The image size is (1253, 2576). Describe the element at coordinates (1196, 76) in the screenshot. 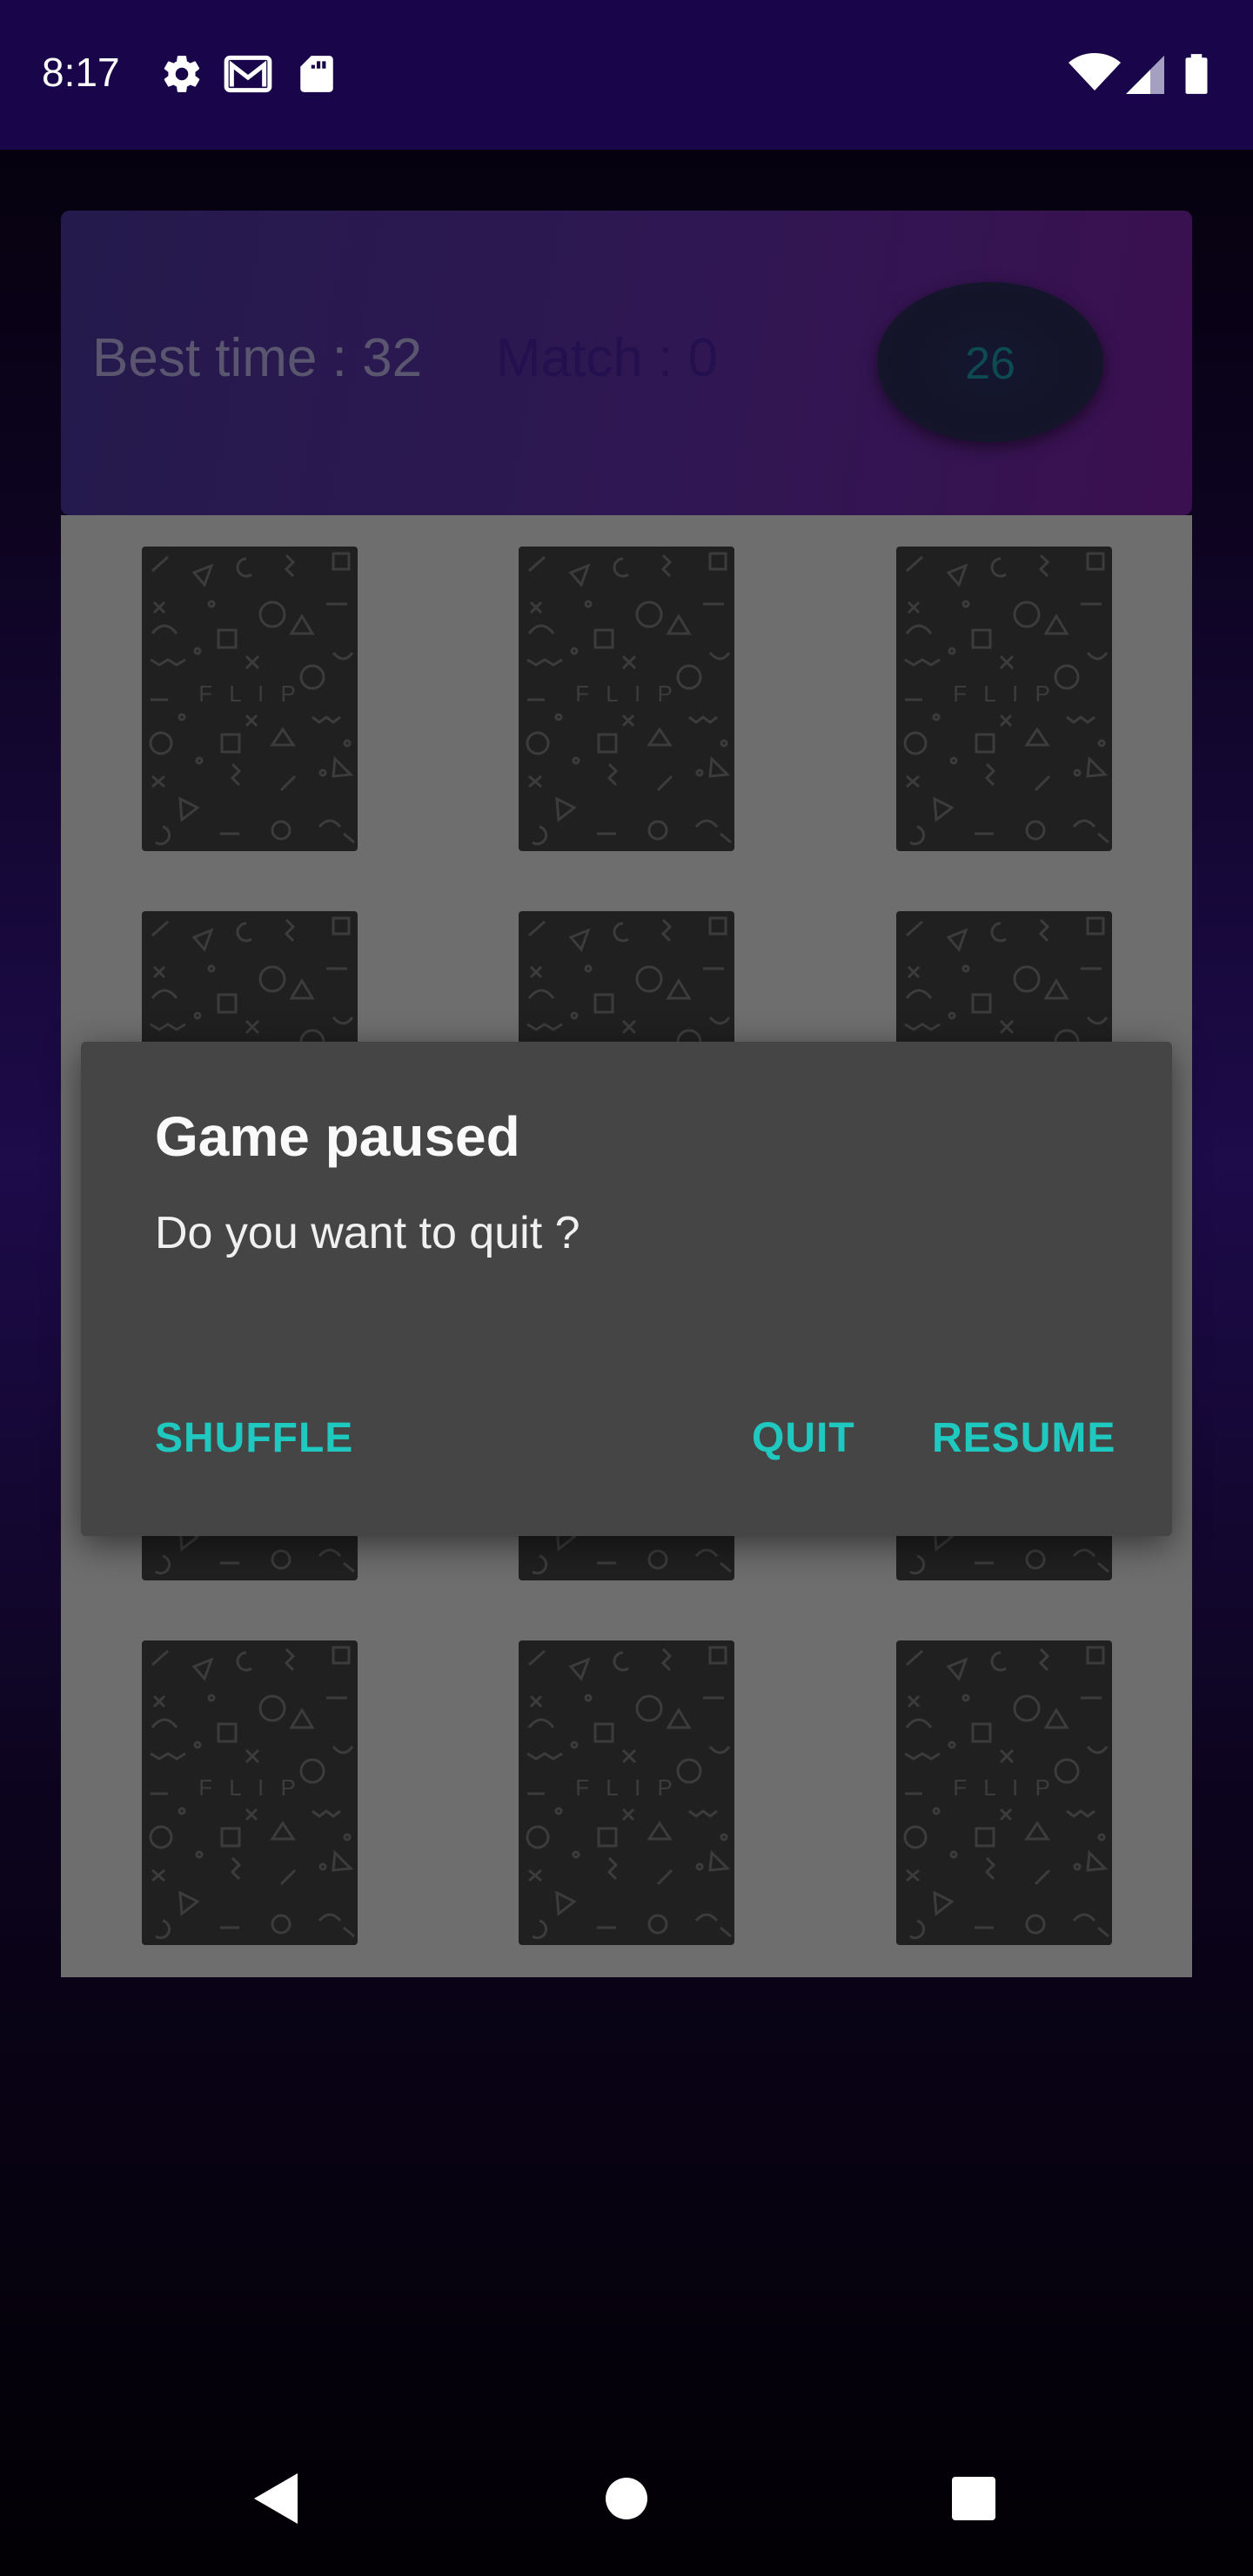

I see `battery-icon` at that location.